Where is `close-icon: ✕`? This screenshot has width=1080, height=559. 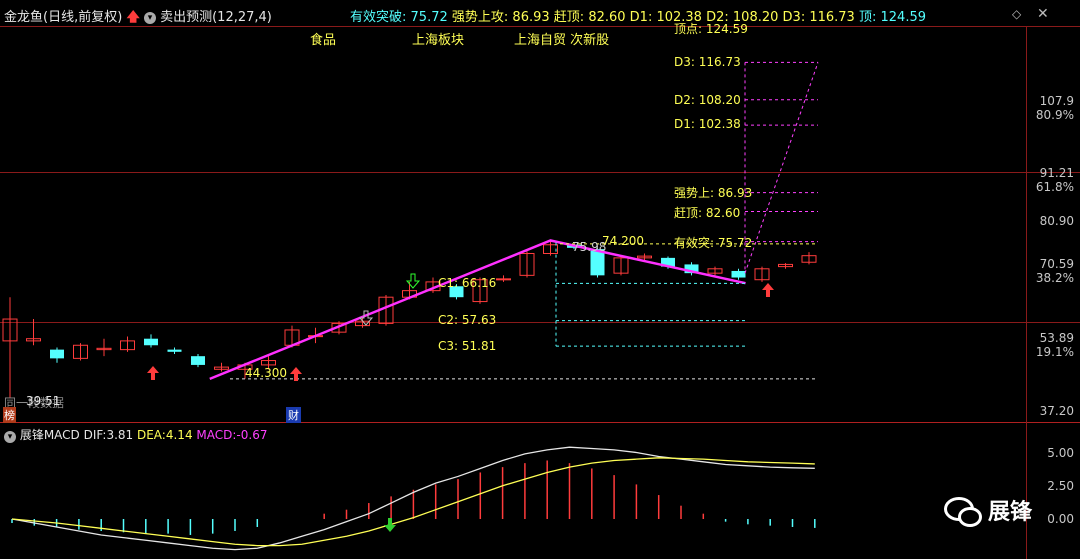
close-icon: ✕ is located at coordinates (1043, 14).